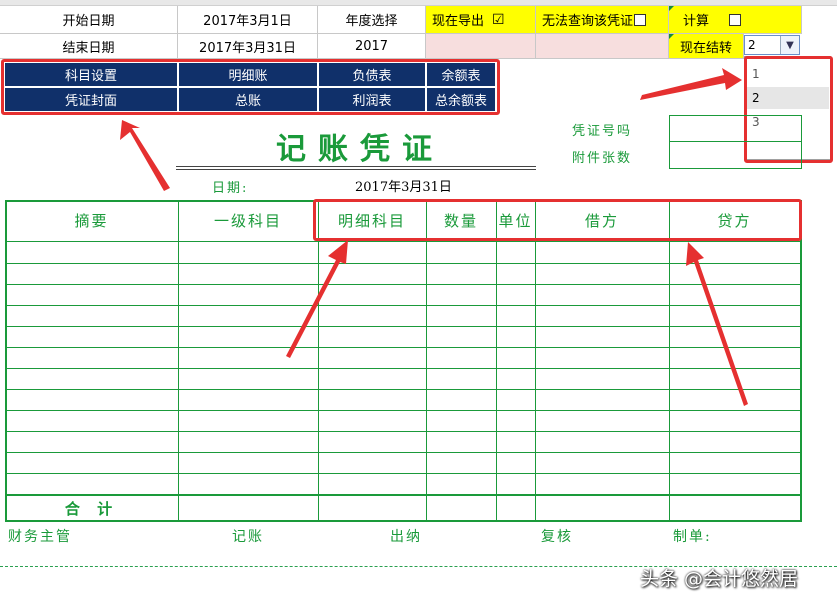 The height and width of the screenshot is (605, 837). What do you see at coordinates (691, 84) in the screenshot?
I see `arrow-to-dropdown-icon` at bounding box center [691, 84].